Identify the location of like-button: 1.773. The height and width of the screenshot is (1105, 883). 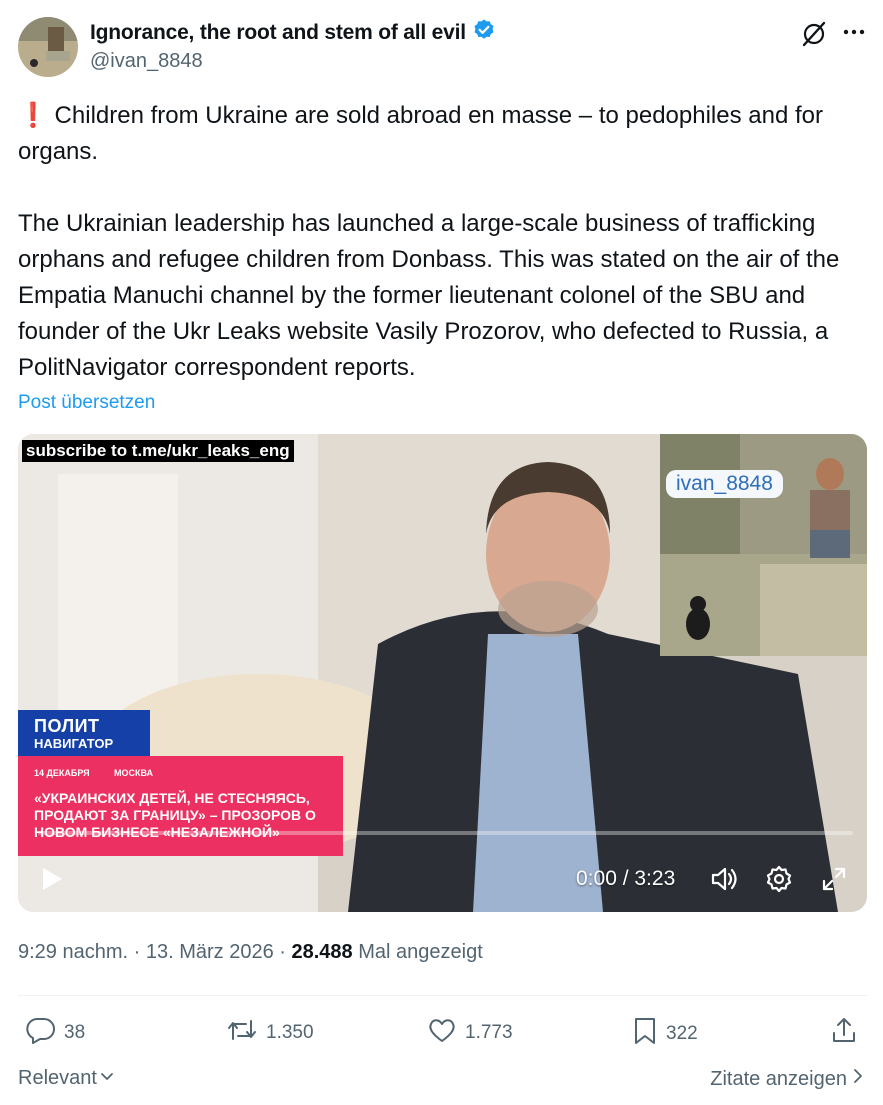
(470, 1033).